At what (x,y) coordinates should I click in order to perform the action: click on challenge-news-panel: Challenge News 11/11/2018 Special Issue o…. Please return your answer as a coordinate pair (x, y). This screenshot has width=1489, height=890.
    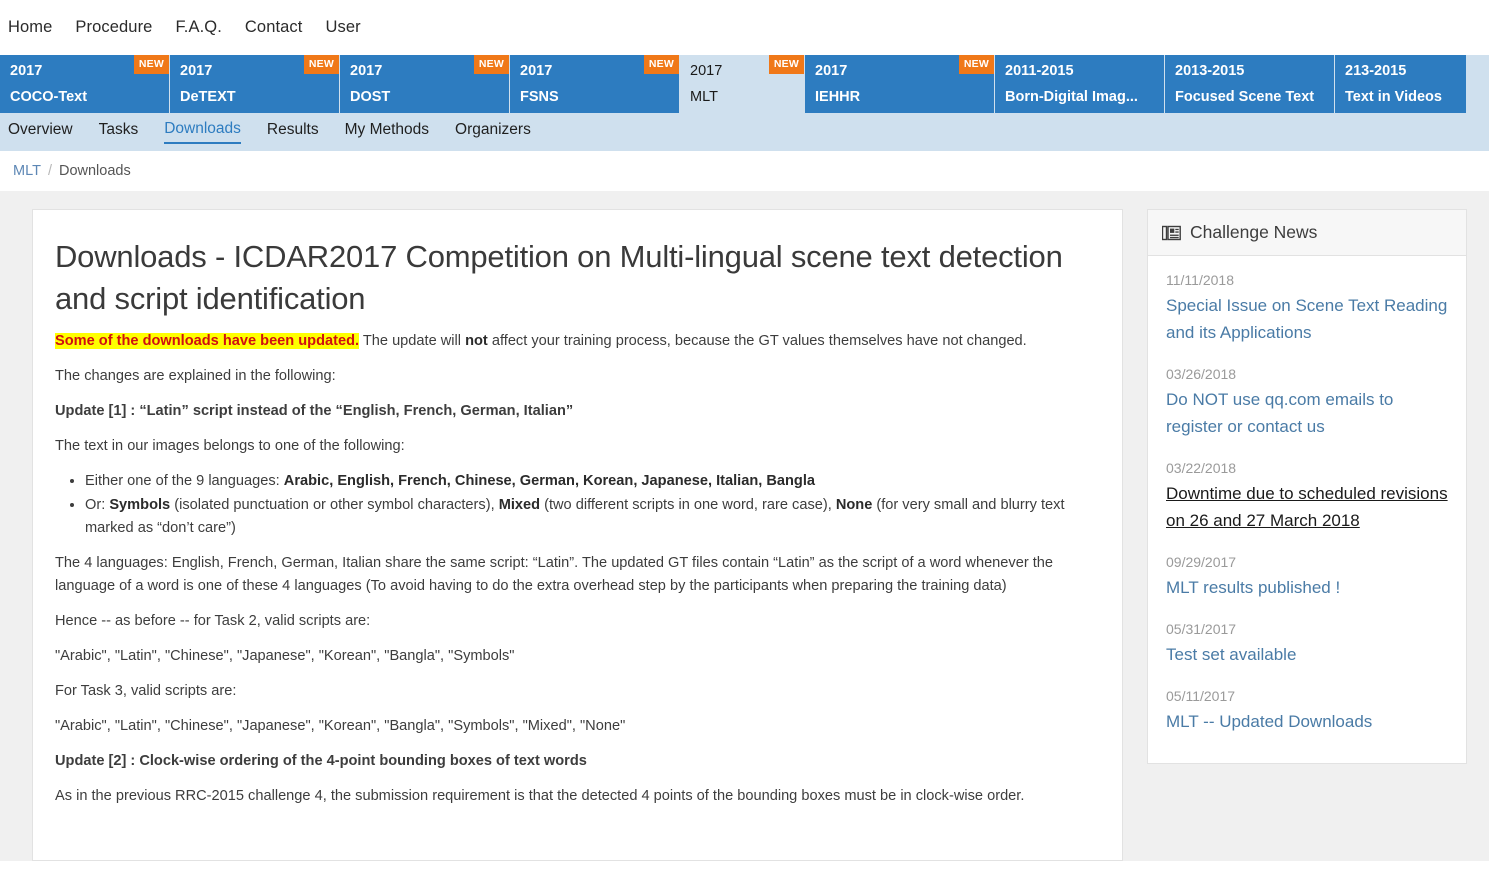
    Looking at the image, I should click on (1307, 486).